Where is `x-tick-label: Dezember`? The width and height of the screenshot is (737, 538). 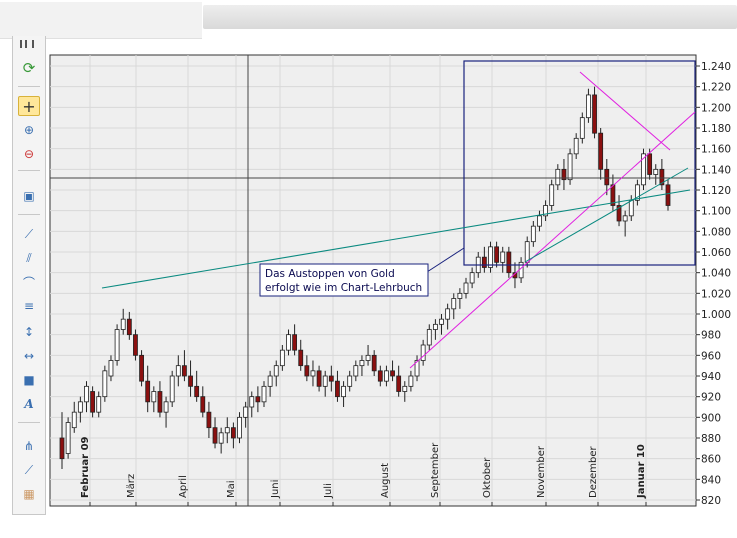 x-tick-label: Dezember is located at coordinates (593, 472).